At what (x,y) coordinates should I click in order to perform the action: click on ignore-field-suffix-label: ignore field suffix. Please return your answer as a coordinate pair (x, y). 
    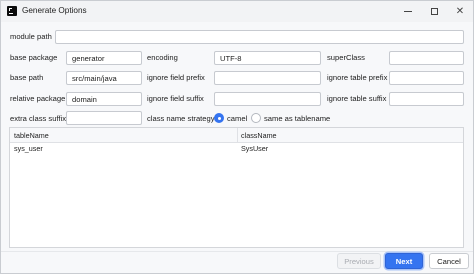
    Looking at the image, I should click on (175, 98).